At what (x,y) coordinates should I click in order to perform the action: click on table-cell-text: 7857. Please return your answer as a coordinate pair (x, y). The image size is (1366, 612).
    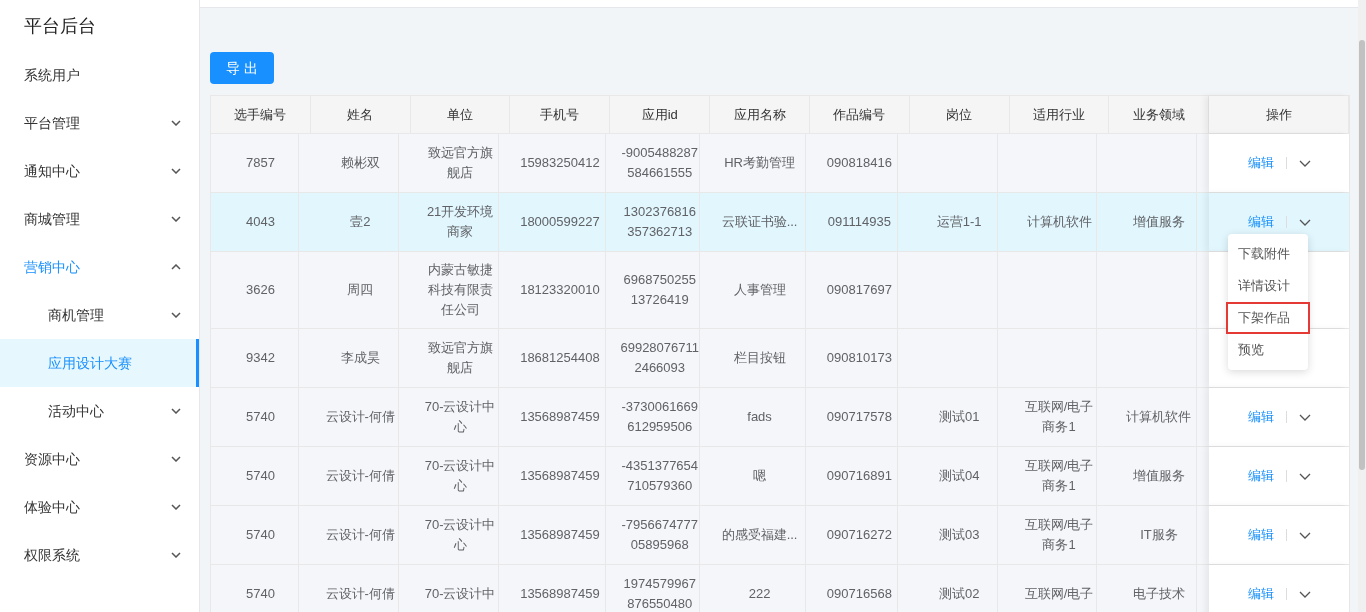
    Looking at the image, I should click on (260, 163).